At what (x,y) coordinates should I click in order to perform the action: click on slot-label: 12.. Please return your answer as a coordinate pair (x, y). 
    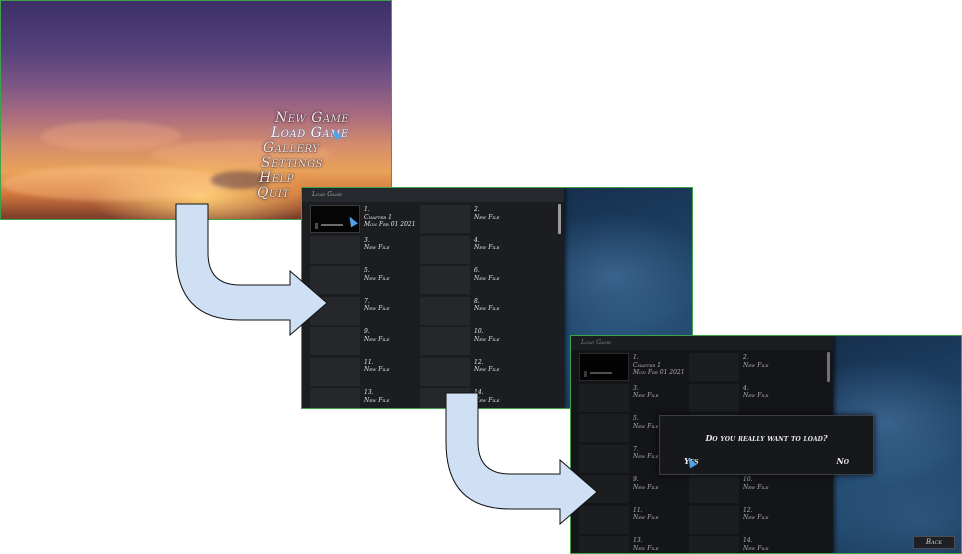
    Looking at the image, I should click on (479, 362).